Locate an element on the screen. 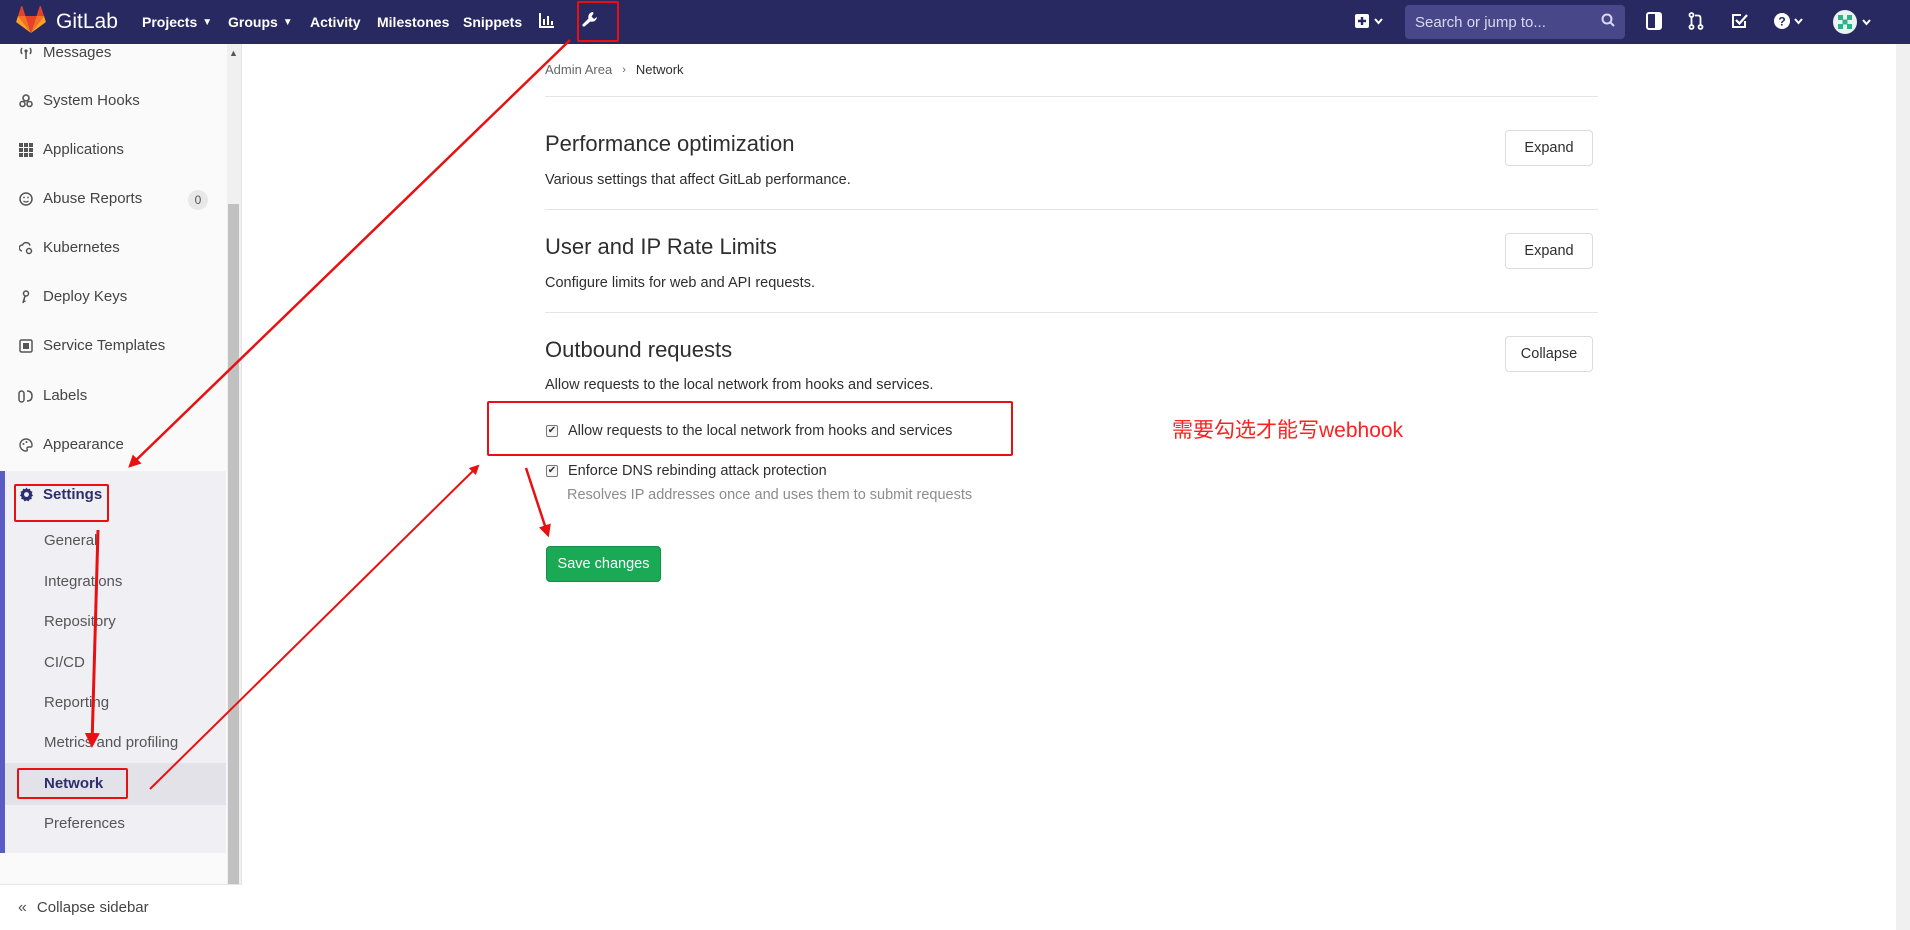 This screenshot has width=1910, height=930. abuse-reports-count-badge: 0 is located at coordinates (198, 200).